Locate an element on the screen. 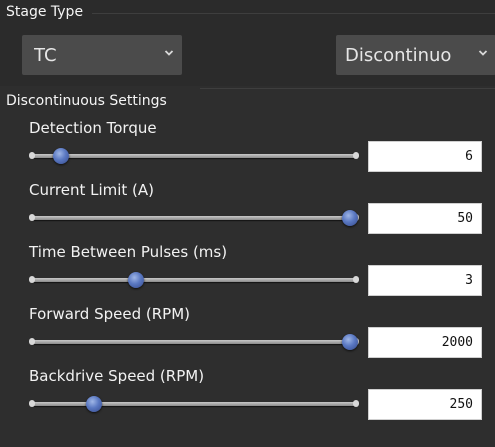 This screenshot has height=447, width=495. setting-label: Current Limit (A) is located at coordinates (92, 190).